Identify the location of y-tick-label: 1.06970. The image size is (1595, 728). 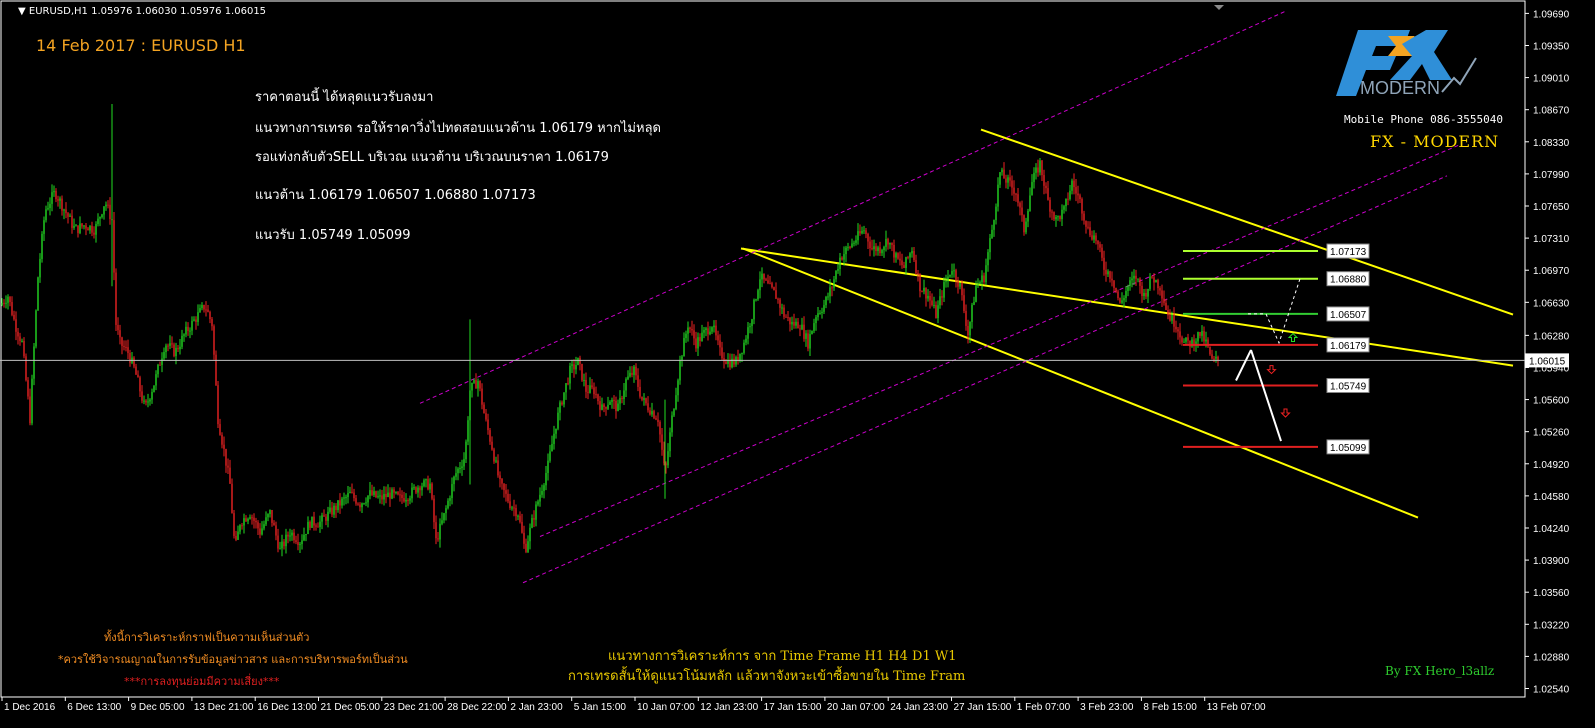
(1551, 271).